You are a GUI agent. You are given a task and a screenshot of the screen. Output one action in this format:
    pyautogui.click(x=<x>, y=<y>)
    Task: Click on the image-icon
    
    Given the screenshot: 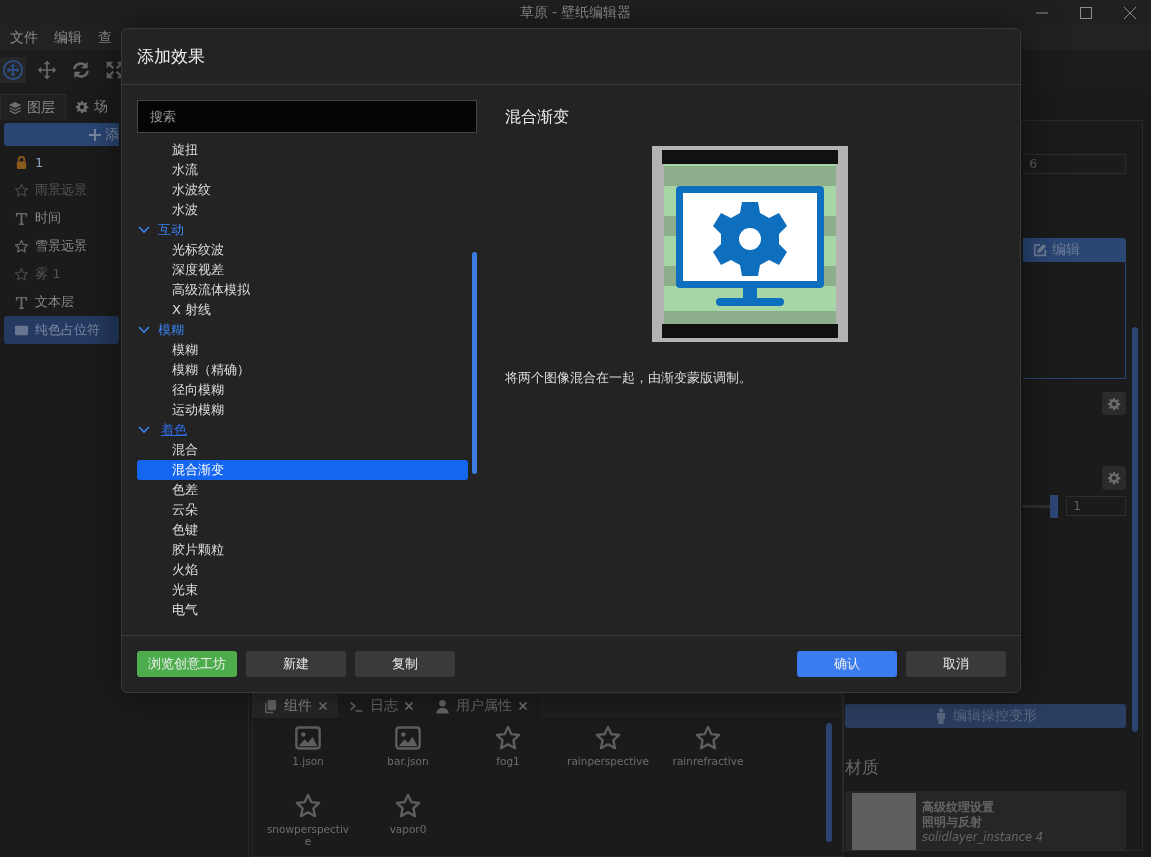 What is the action you would take?
    pyautogui.click(x=408, y=738)
    